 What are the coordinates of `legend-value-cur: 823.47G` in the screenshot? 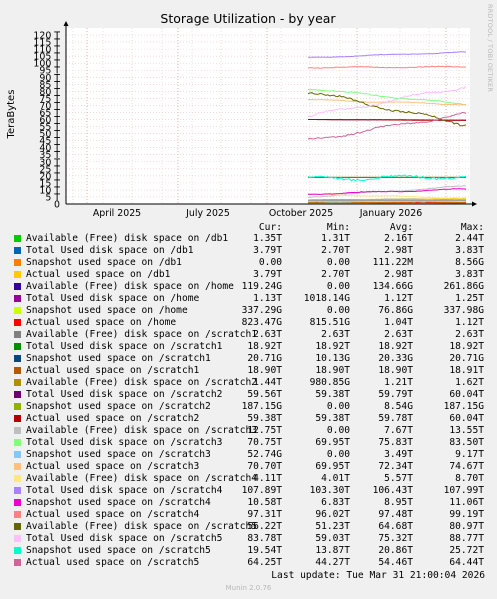 It's located at (261, 322).